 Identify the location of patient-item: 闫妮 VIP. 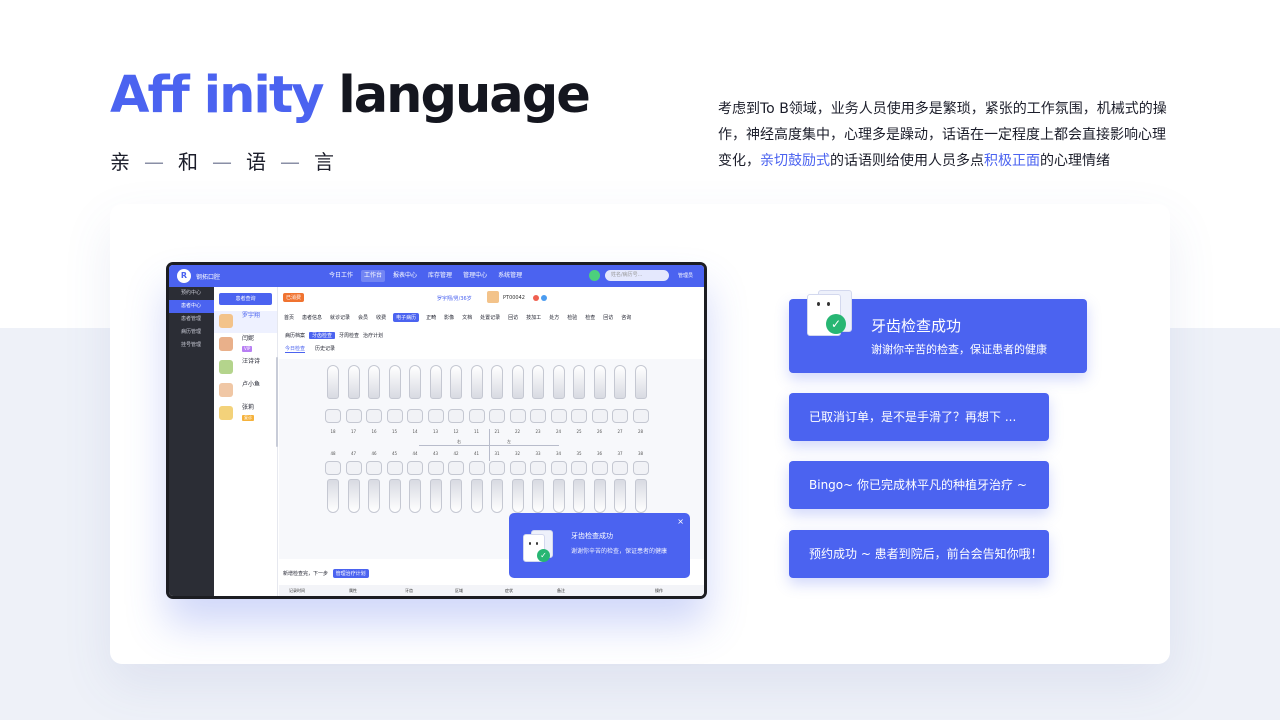
(245, 345).